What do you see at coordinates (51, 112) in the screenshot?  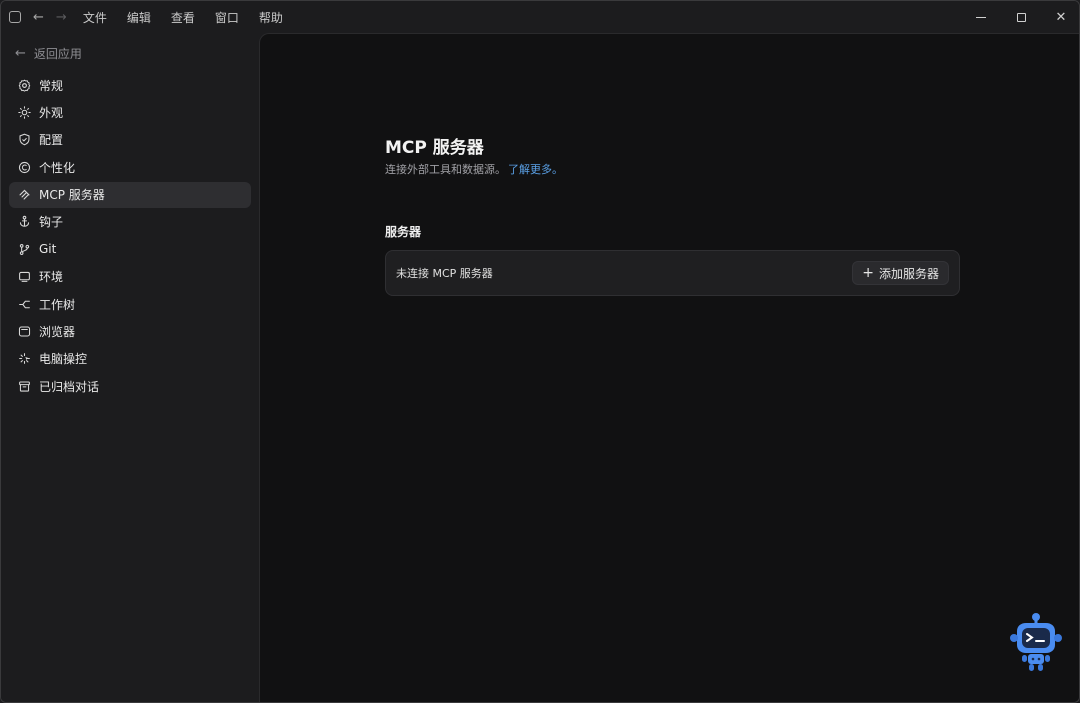 I see `sidebar-item-label: 外观` at bounding box center [51, 112].